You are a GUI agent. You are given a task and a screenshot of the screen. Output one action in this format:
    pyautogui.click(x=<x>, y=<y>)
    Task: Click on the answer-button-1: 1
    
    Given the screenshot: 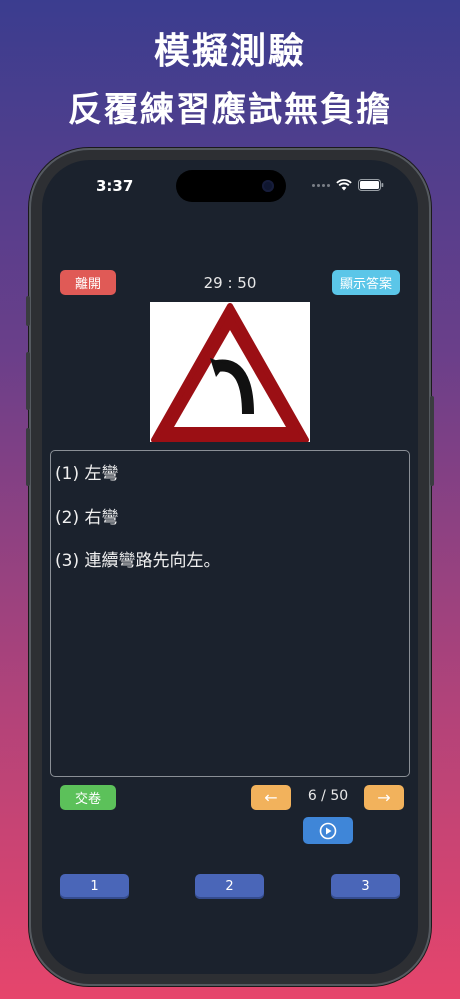 What is the action you would take?
    pyautogui.click(x=94, y=886)
    